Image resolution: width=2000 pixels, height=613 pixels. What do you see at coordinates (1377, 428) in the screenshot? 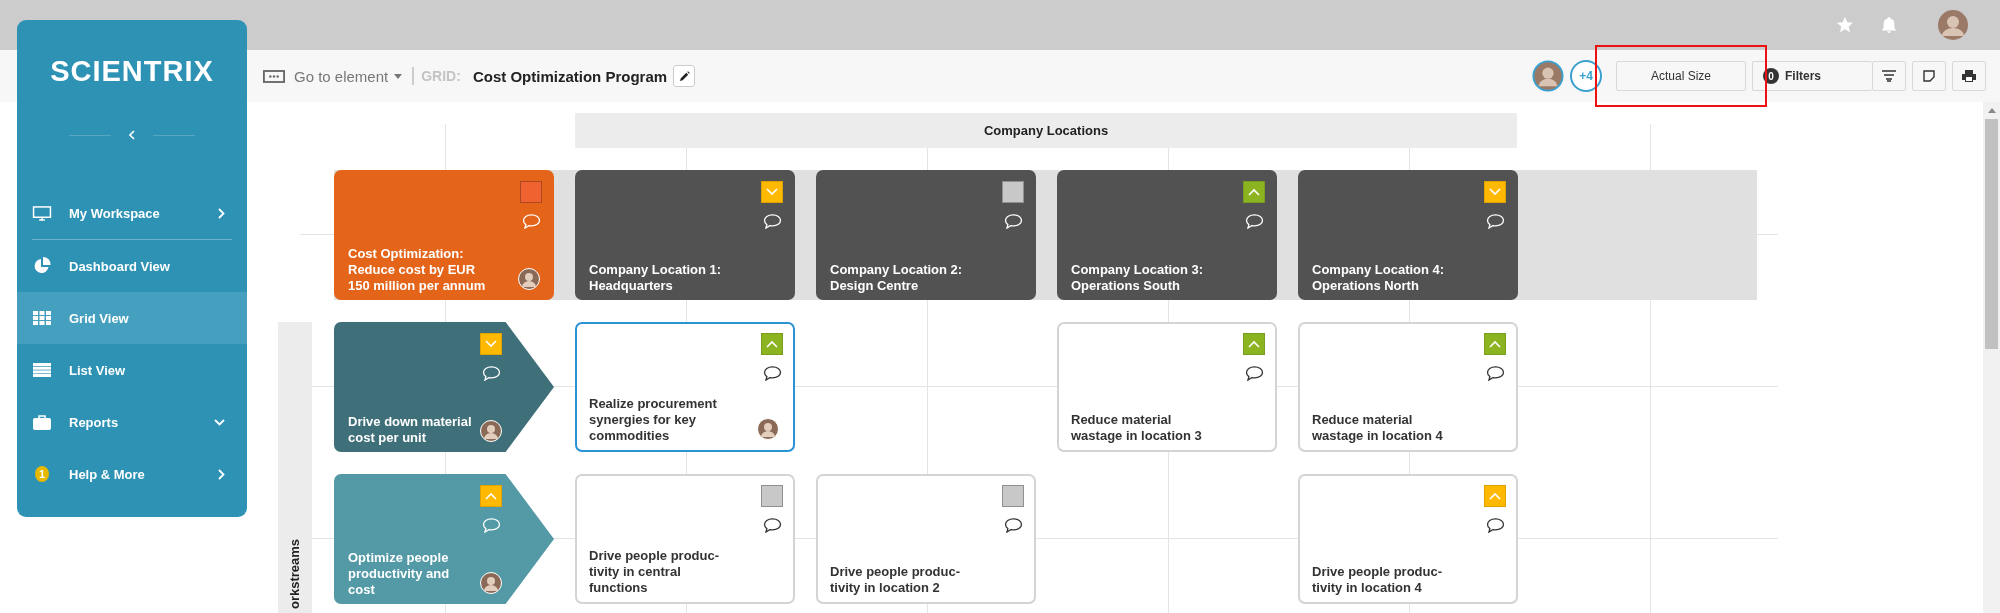
I see `card-title: Reduce material wastage in location 4` at bounding box center [1377, 428].